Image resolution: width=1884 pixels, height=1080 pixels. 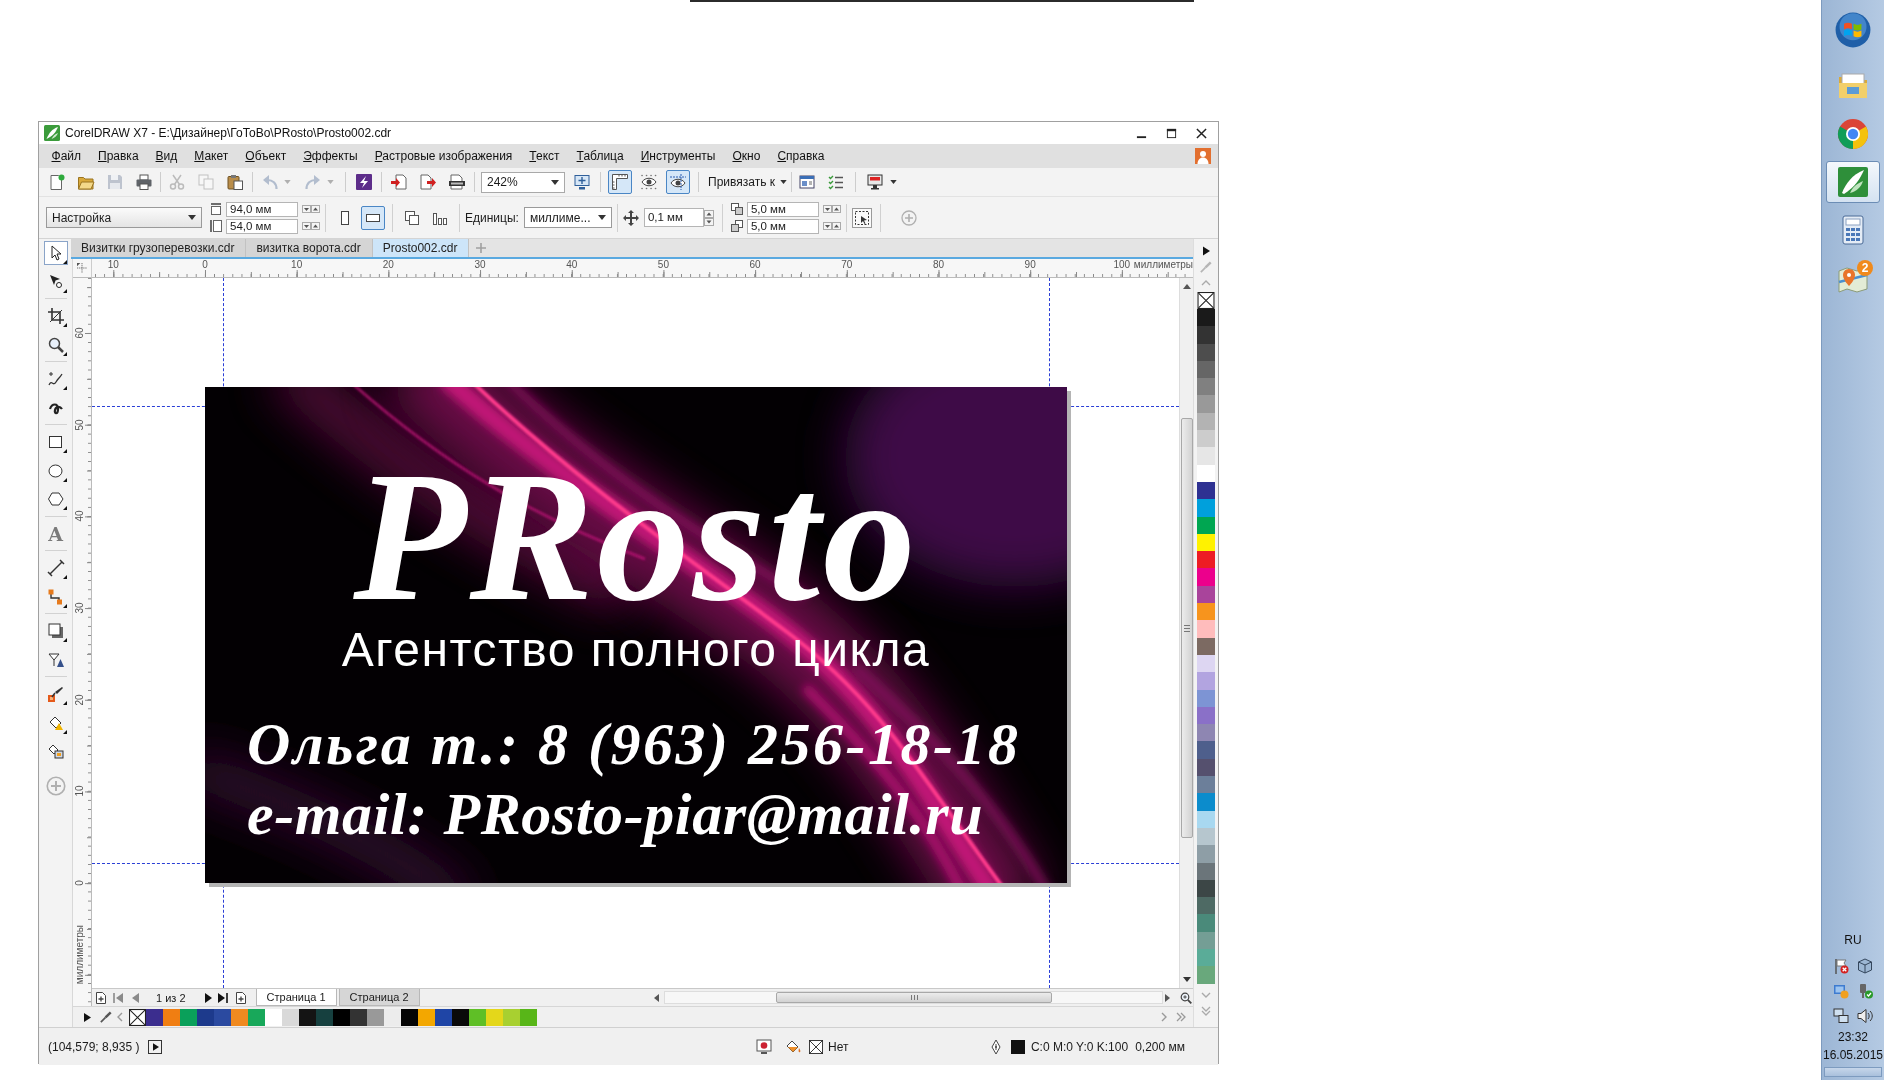 I want to click on scroll-down-icon, so click(x=1186, y=979).